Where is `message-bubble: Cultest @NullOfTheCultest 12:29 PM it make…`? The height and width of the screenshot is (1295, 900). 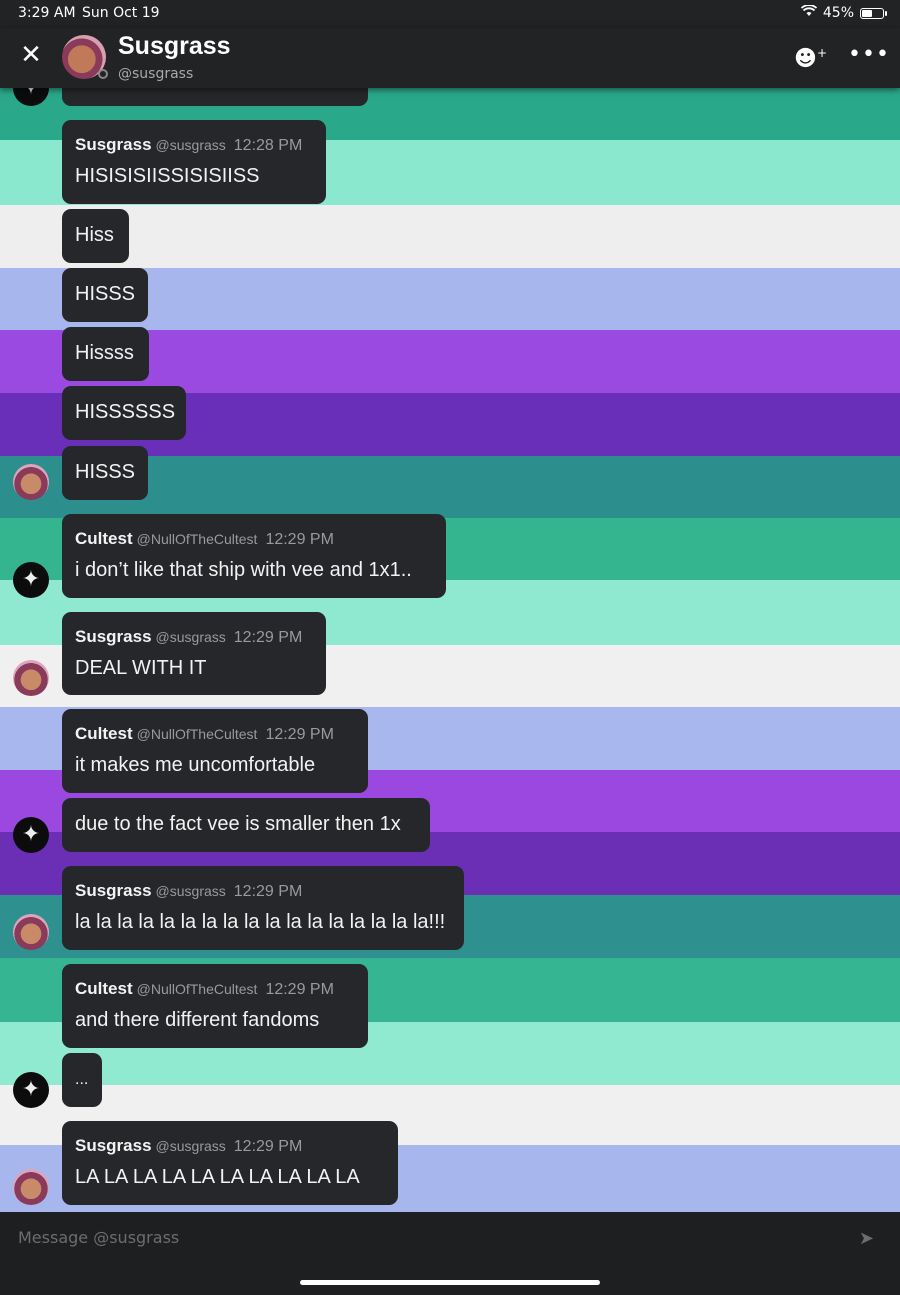
message-bubble: Cultest @NullOfTheCultest 12:29 PM it make… is located at coordinates (215, 751).